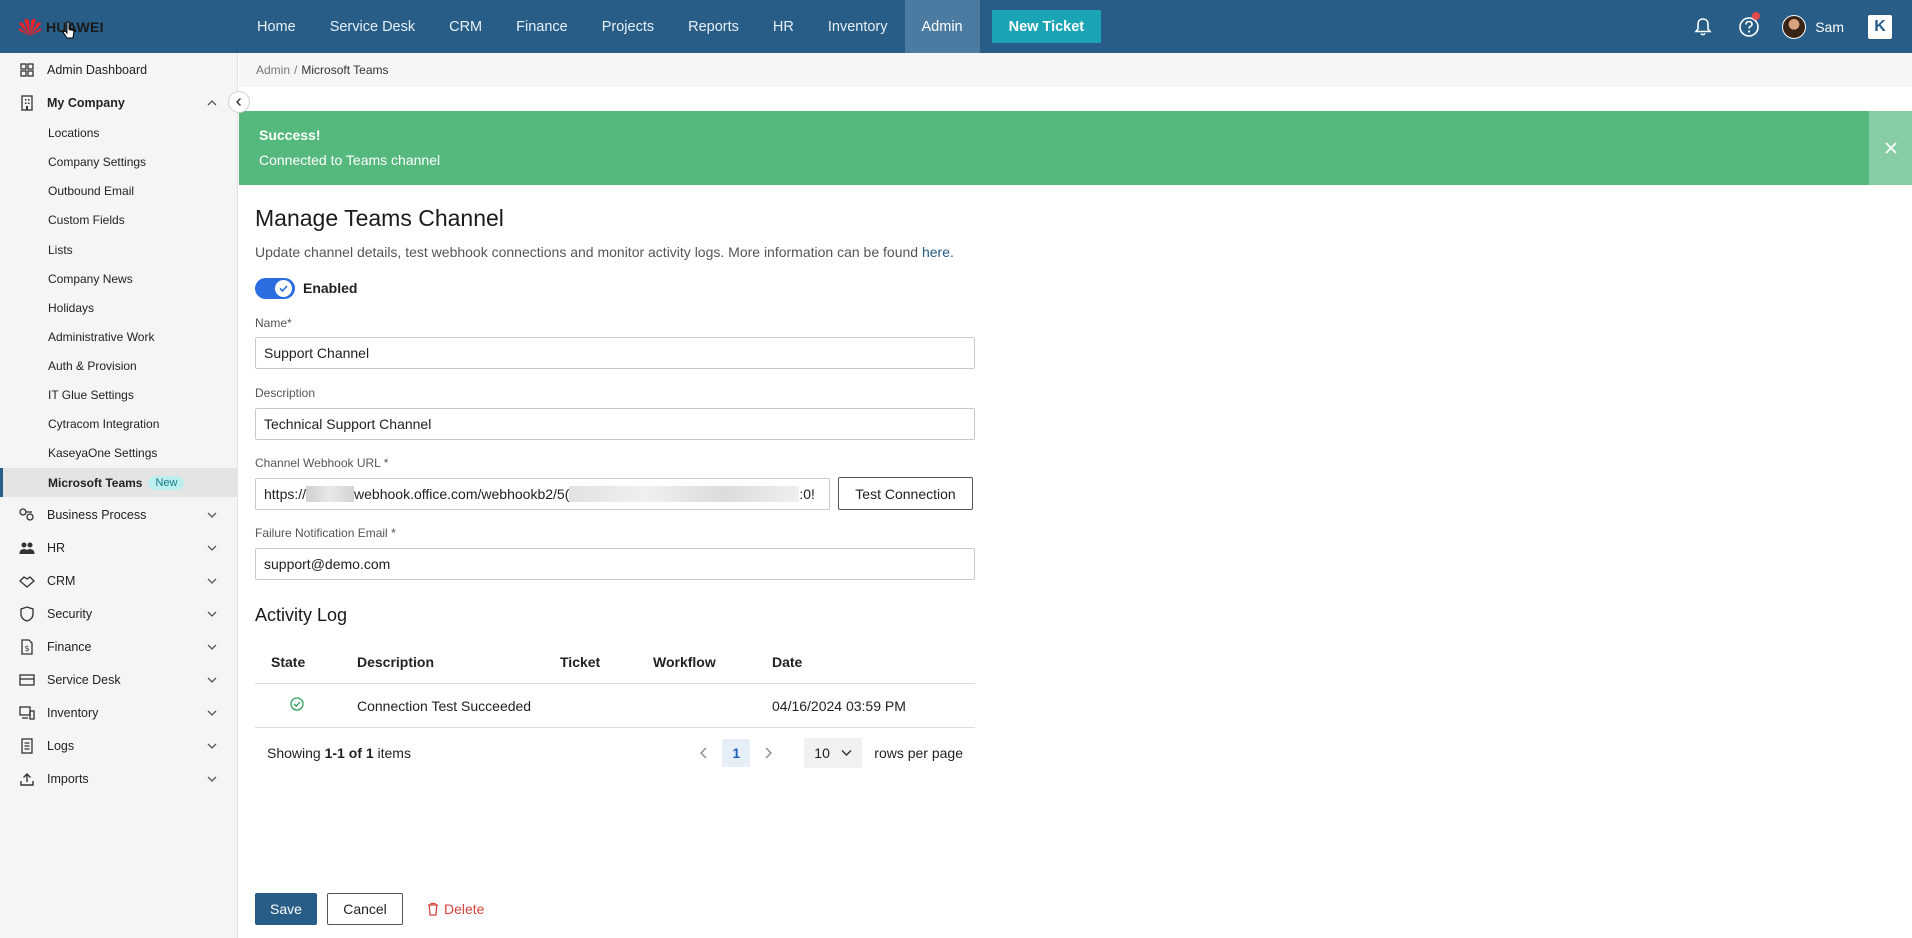  Describe the element at coordinates (339, 753) in the screenshot. I see `items-count: Showing 1-1 of 1 items` at that location.